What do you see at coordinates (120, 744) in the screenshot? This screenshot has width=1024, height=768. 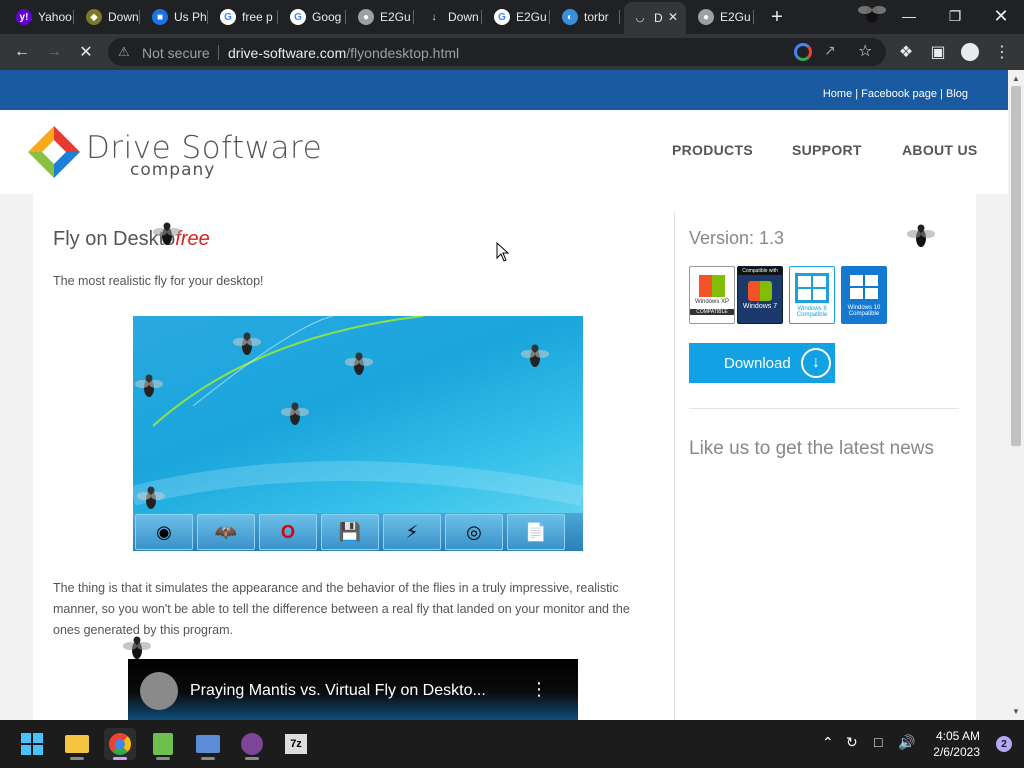 I see `chrome-taskbar-icon` at bounding box center [120, 744].